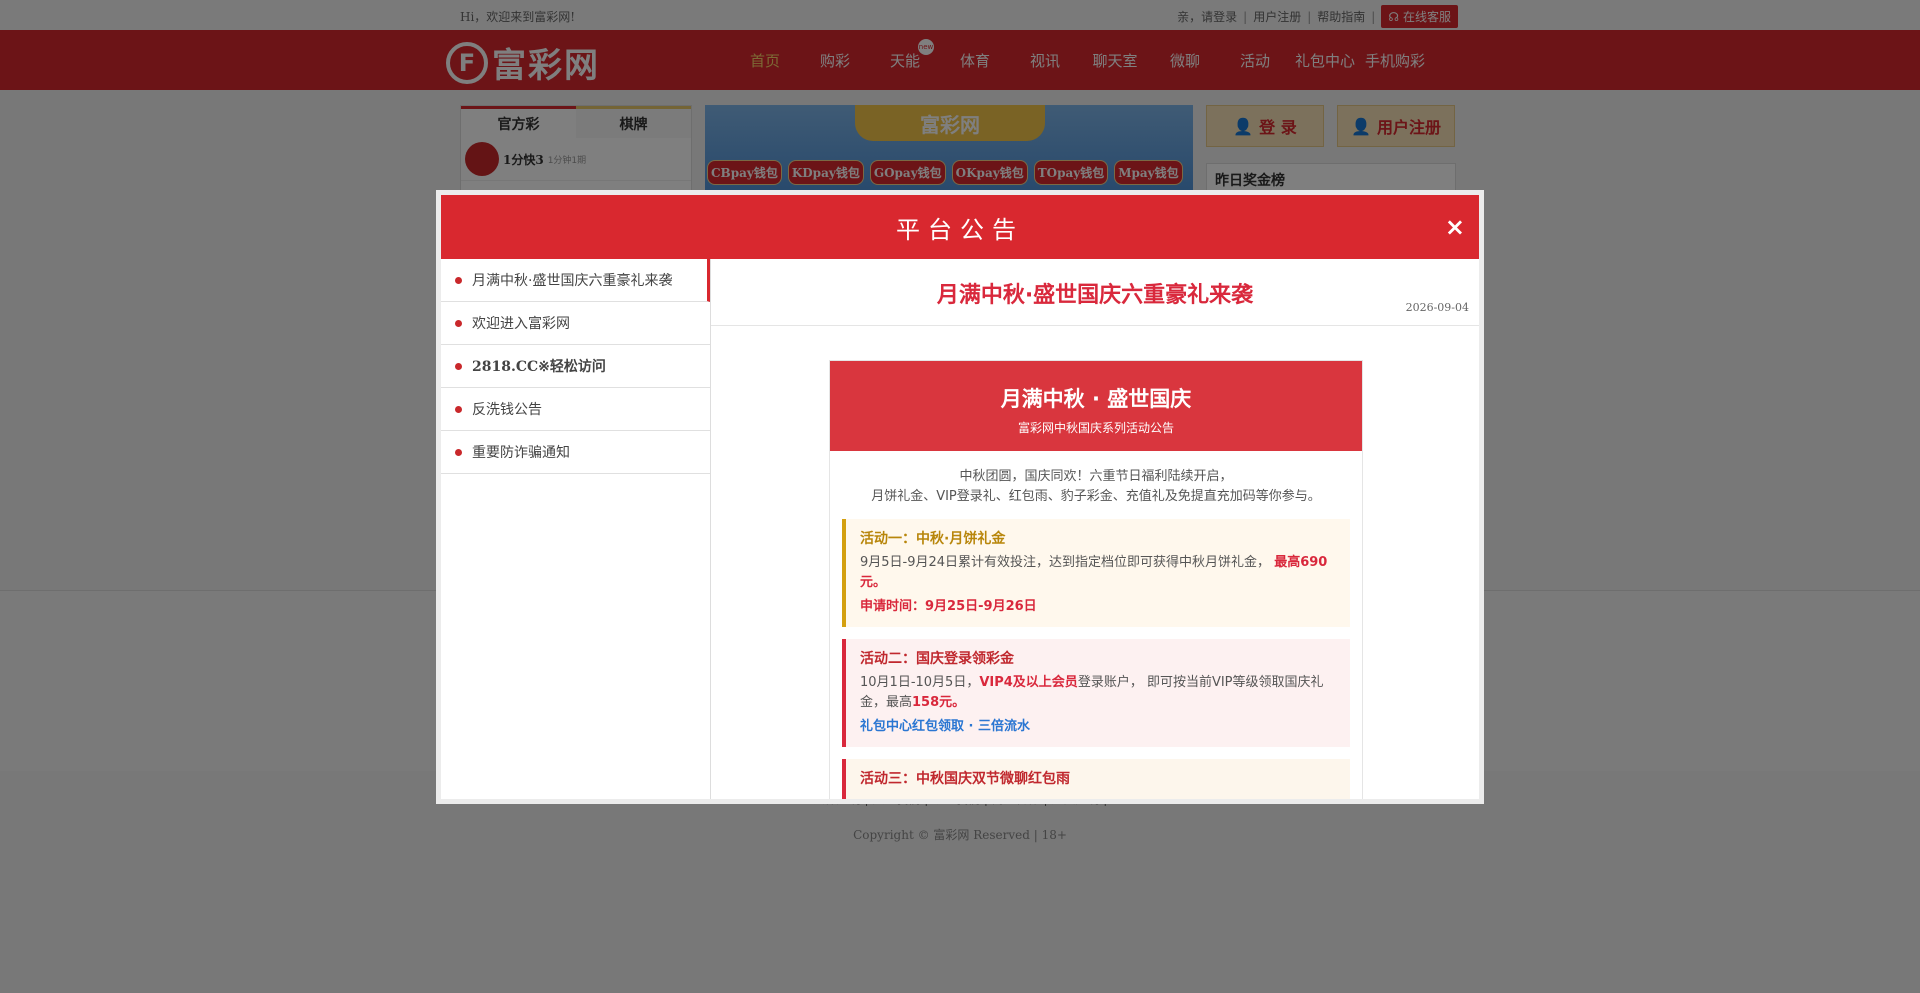 This screenshot has height=993, width=1920. I want to click on notice-item: 反洗钱公告, so click(575, 409).